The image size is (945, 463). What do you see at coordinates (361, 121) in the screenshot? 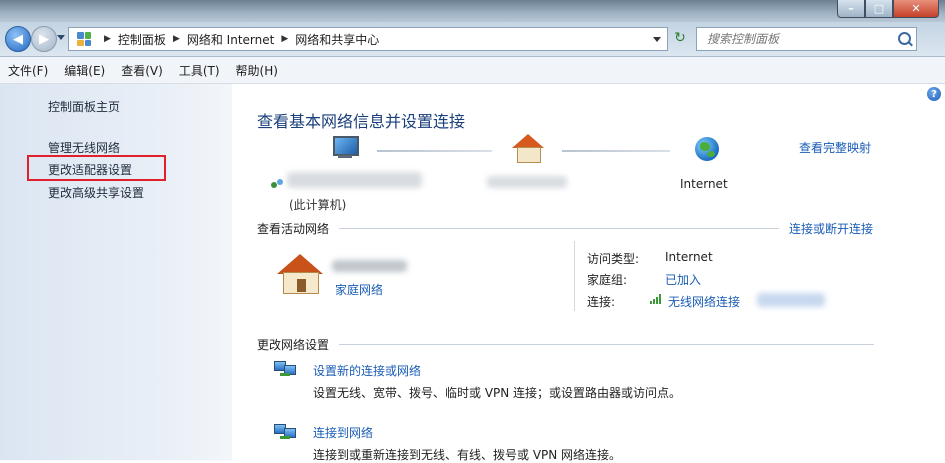
I see `page-title: 查看基本网络信息并设置连接` at bounding box center [361, 121].